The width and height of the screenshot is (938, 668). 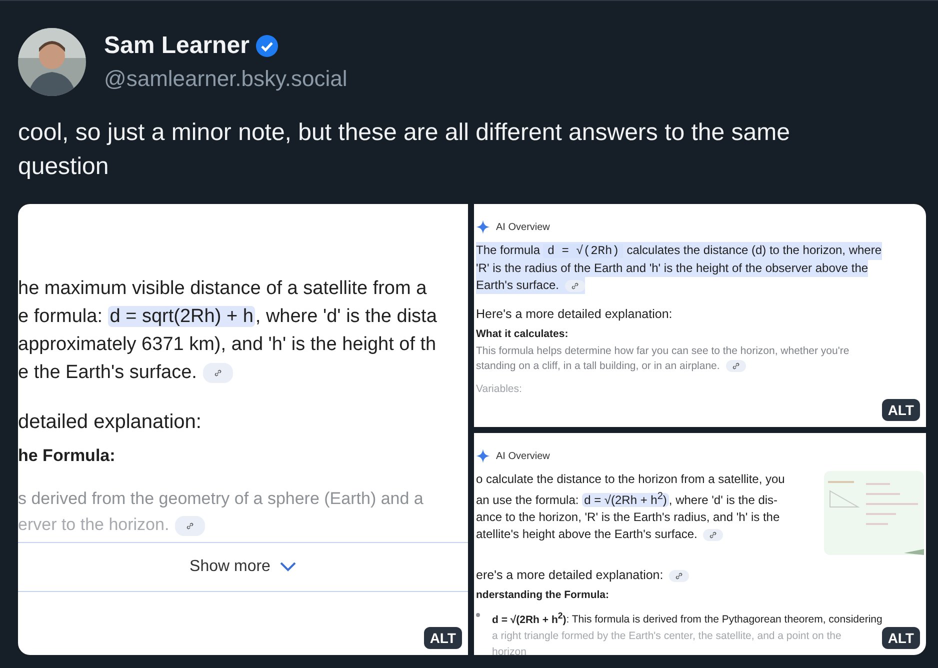 I want to click on section-heading: ere's a more detailed explanation:, so click(x=701, y=575).